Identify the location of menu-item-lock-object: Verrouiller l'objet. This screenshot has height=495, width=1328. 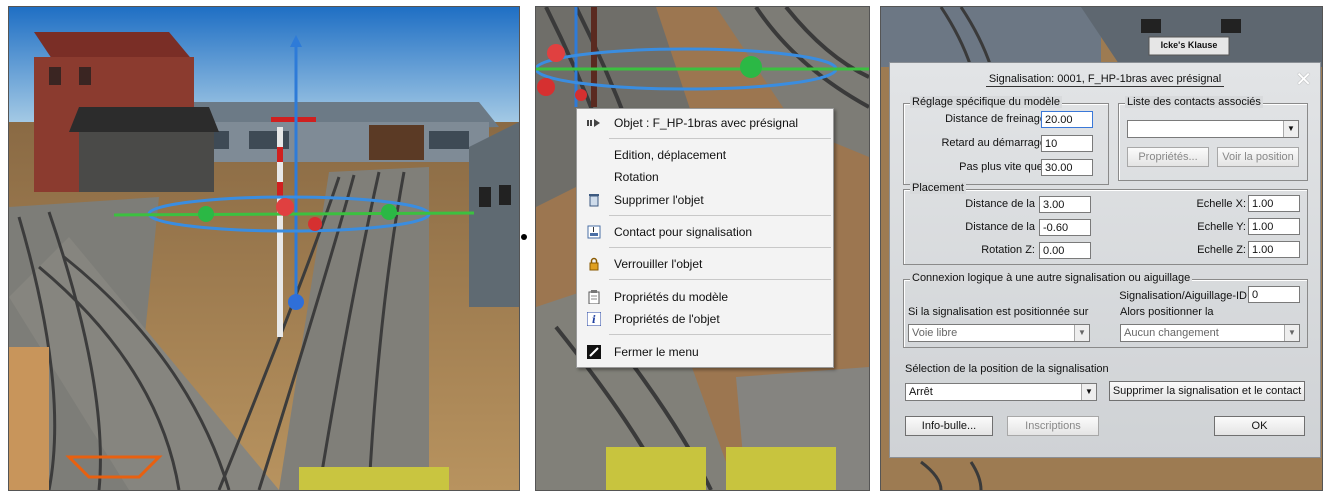
(705, 264).